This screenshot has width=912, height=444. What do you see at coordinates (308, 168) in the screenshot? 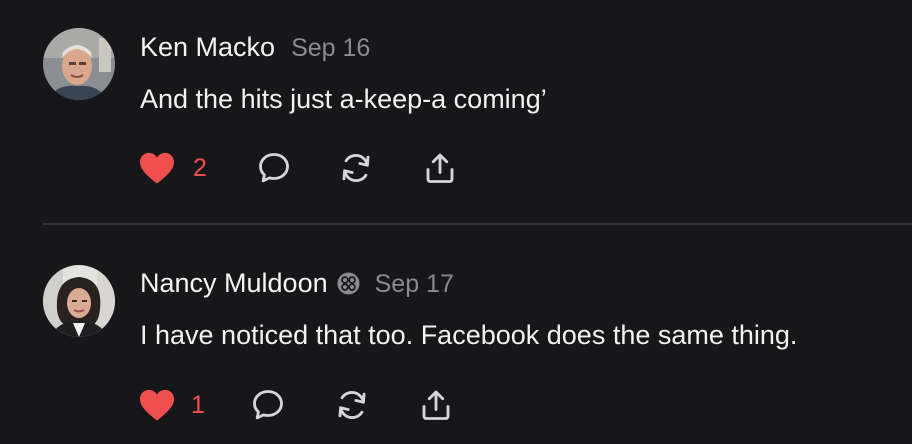
I see `comment-actions: 2` at bounding box center [308, 168].